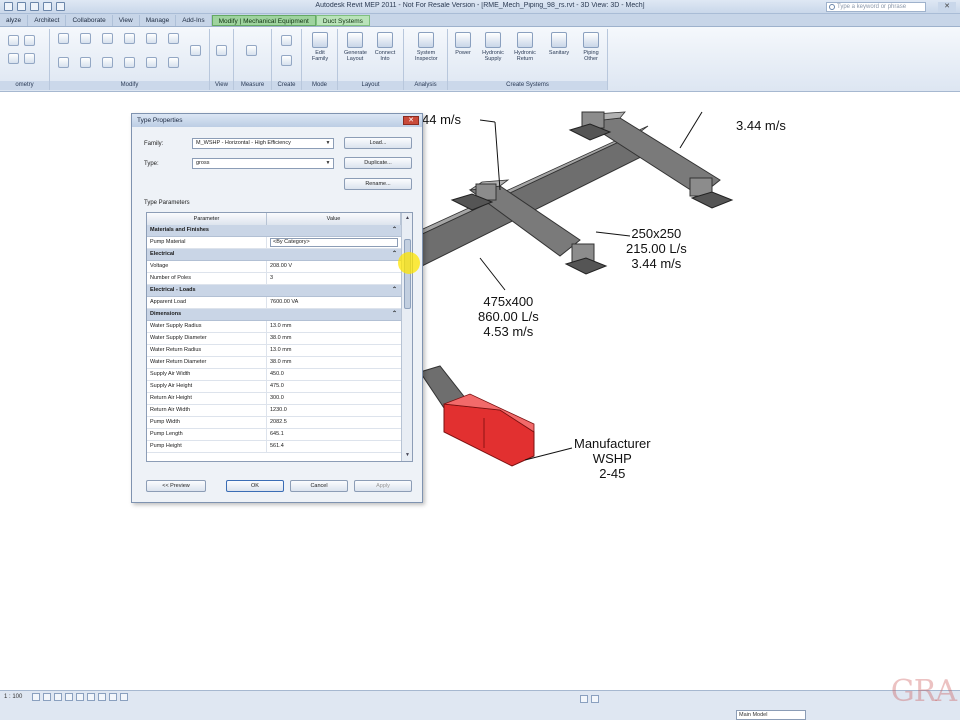 This screenshot has width=960, height=720. Describe the element at coordinates (656, 248) in the screenshot. I see `duct-tag: 250x250 215.00 L/s 3.44 m/s` at that location.